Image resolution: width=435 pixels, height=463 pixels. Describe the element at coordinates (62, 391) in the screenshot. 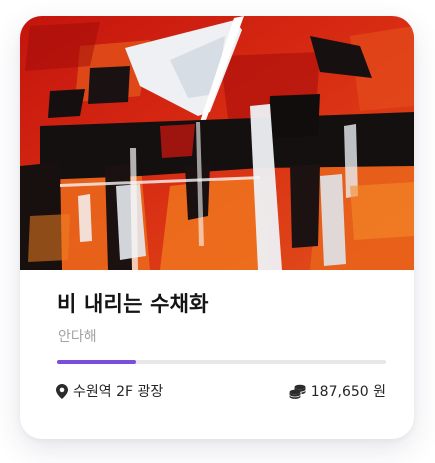

I see `map-pin-icon` at that location.